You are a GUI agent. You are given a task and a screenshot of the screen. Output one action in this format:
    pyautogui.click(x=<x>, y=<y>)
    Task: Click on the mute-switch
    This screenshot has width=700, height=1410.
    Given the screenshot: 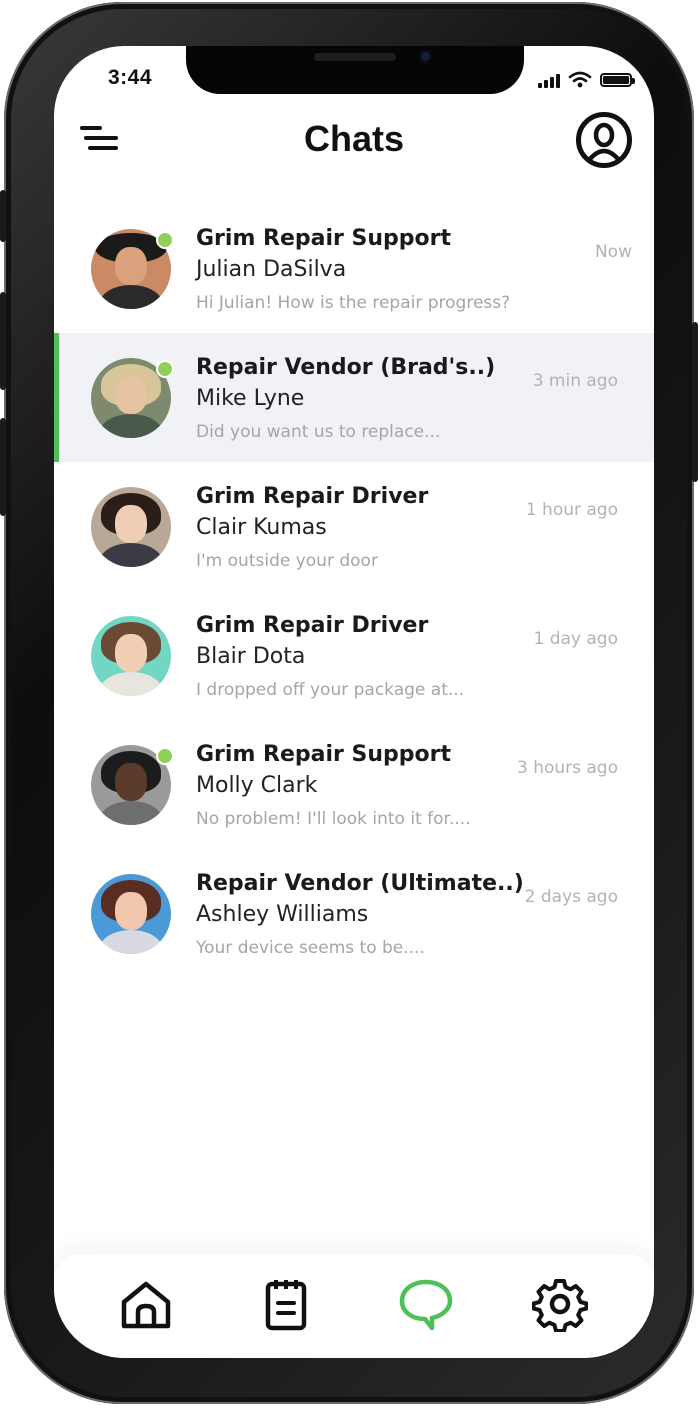 What is the action you would take?
    pyautogui.click(x=3, y=216)
    